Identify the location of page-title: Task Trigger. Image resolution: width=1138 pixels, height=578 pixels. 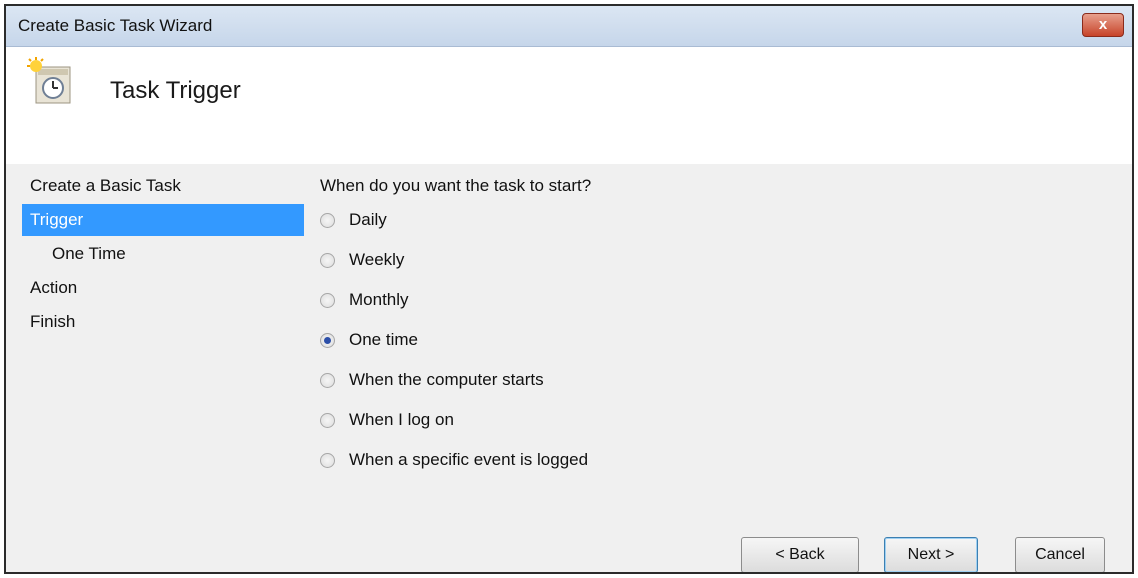
(175, 90).